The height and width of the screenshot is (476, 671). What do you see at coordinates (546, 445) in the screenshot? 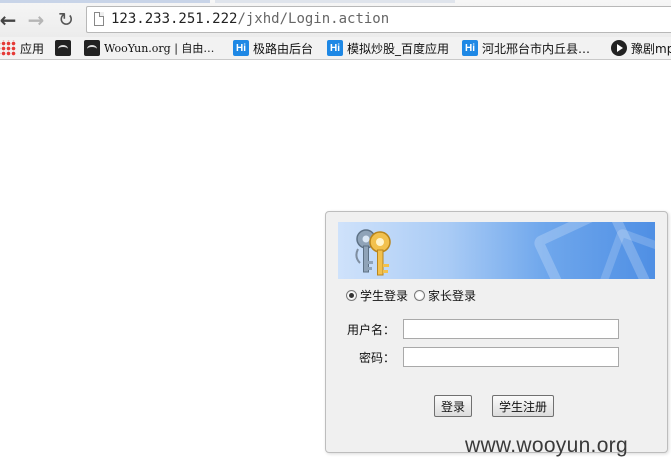
I see `site-watermark: www.wooyun.org` at bounding box center [546, 445].